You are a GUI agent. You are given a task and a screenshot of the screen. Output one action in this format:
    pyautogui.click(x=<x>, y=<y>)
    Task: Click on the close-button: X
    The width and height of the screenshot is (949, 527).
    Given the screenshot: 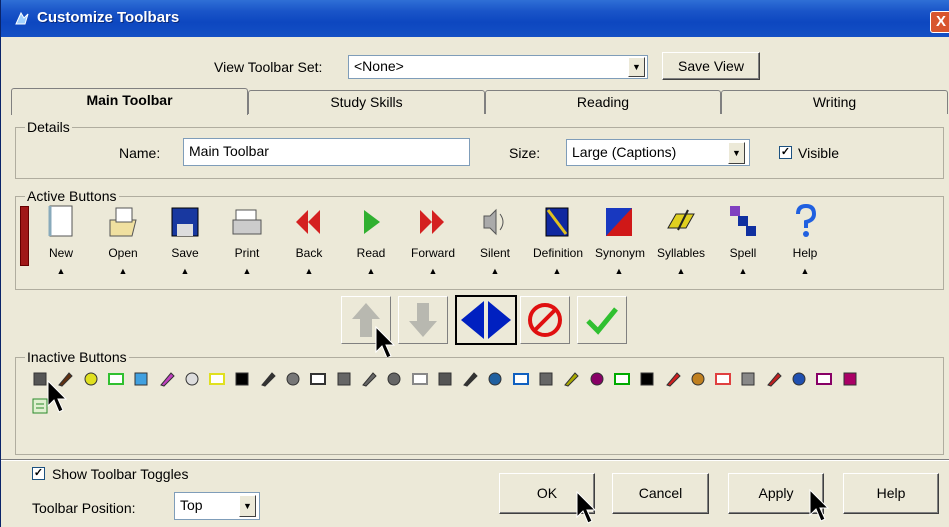 What is the action you would take?
    pyautogui.click(x=939, y=22)
    